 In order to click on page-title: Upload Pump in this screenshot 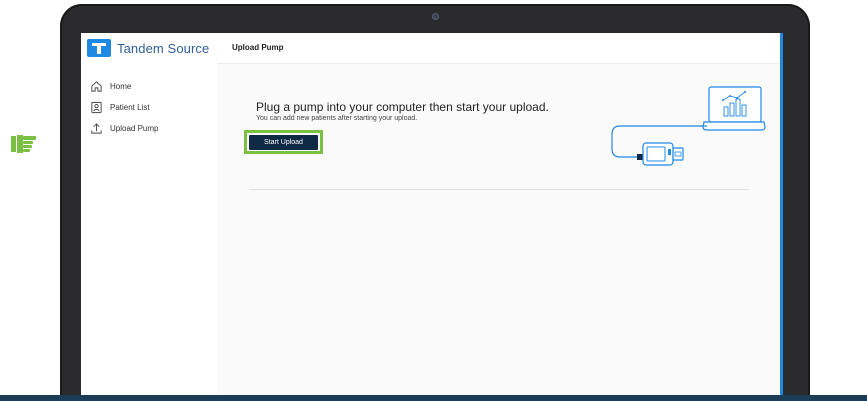, I will do `click(258, 47)`.